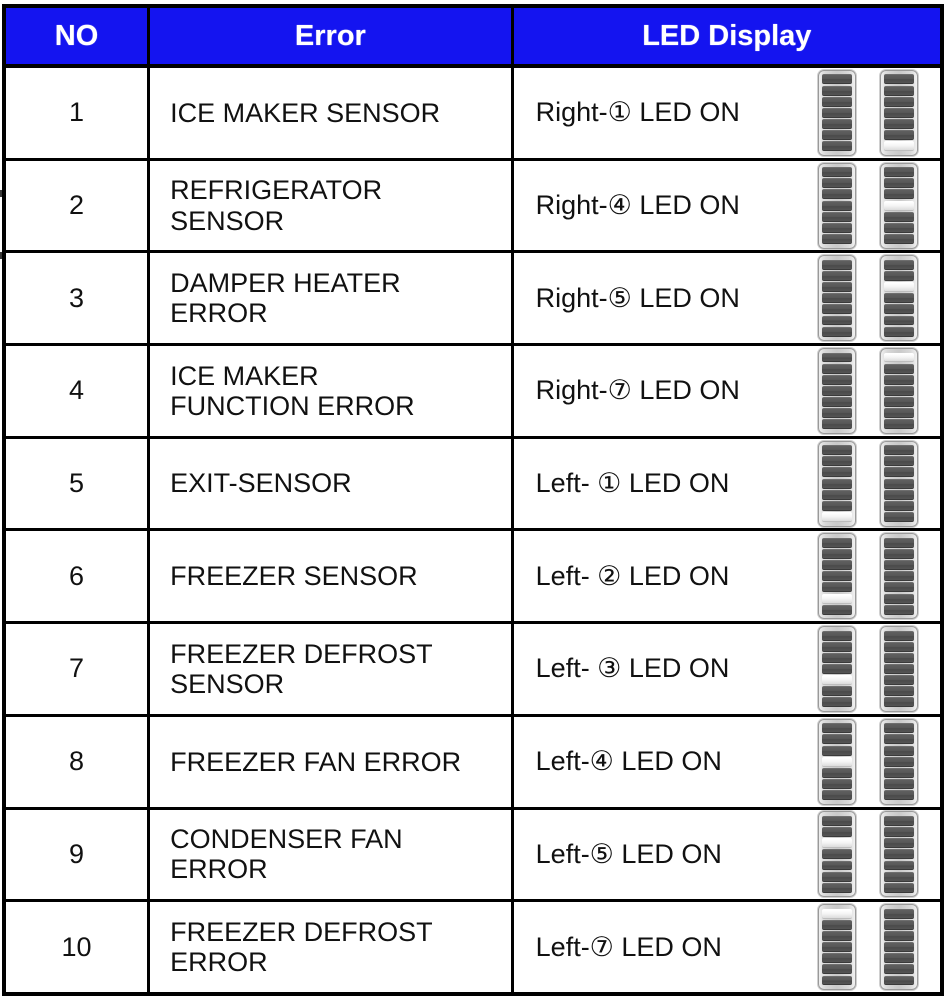 This screenshot has width=946, height=1000. What do you see at coordinates (473, 855) in the screenshot?
I see `table-row: 9 CONDENSER FAN ERROR Left-⑤ LED ON` at bounding box center [473, 855].